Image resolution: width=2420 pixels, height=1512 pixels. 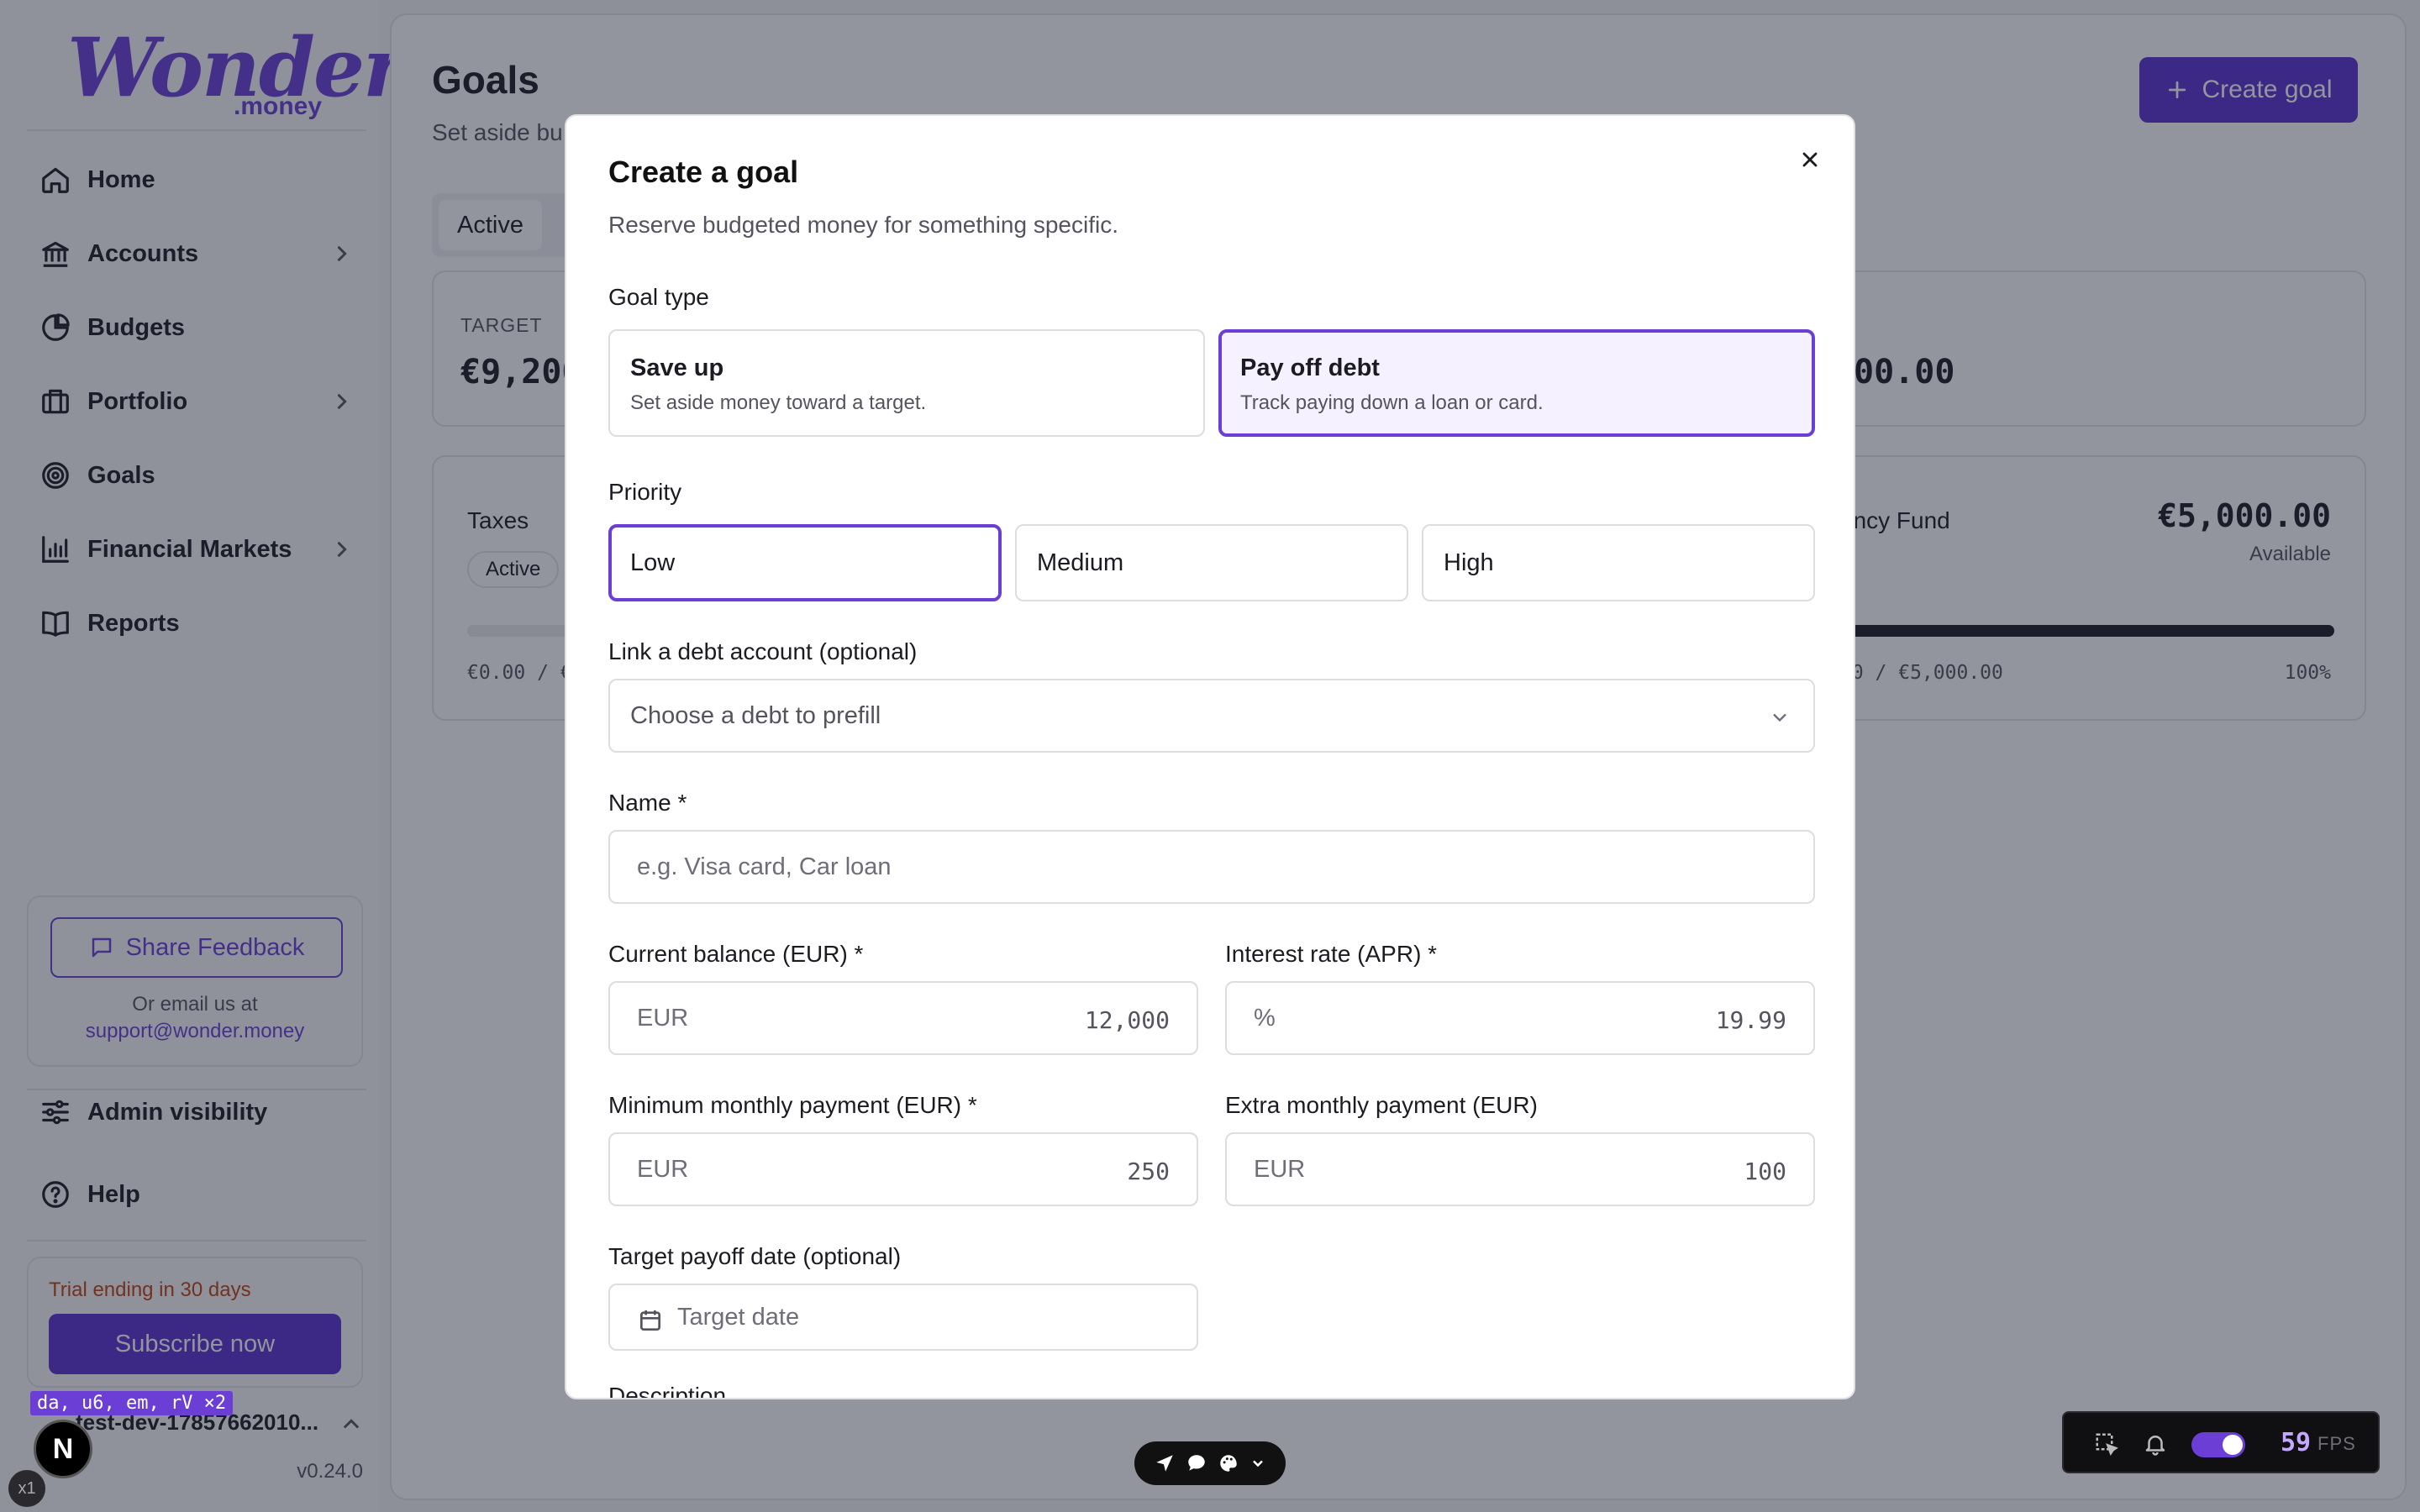 I want to click on priority-low: Low, so click(x=805, y=562).